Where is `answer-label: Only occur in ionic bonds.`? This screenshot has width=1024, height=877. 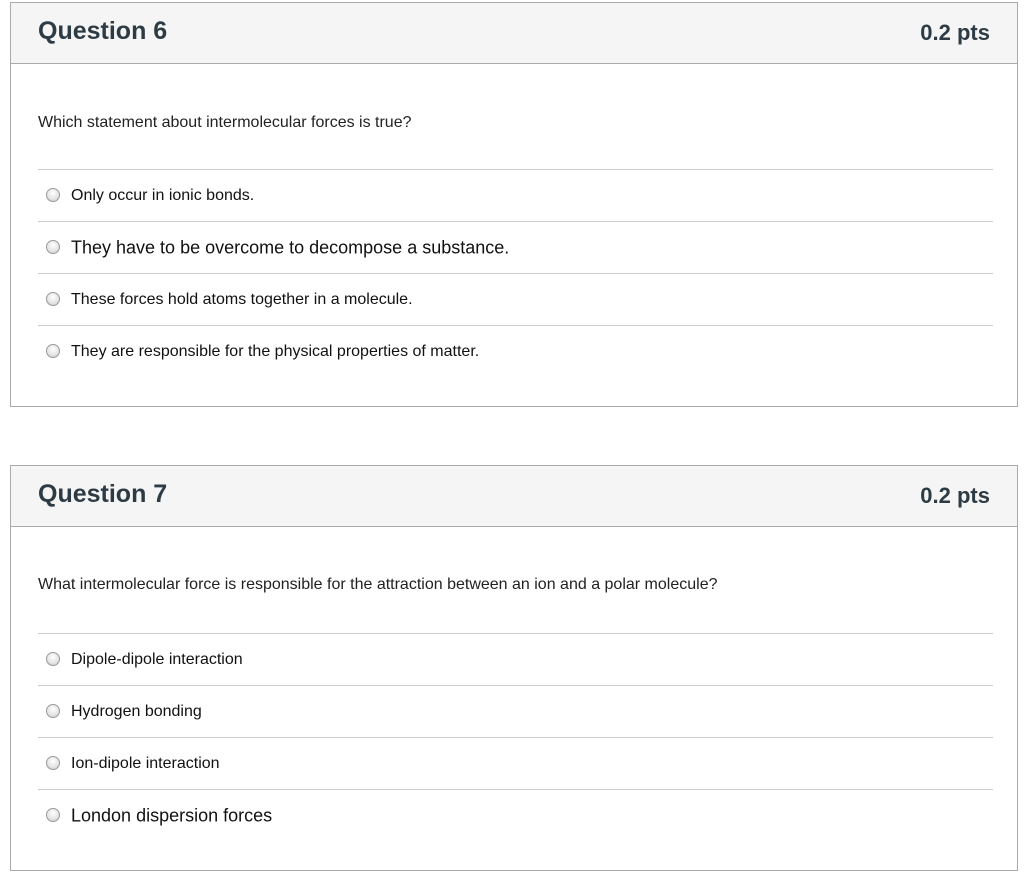
answer-label: Only occur in ionic bonds. is located at coordinates (162, 196).